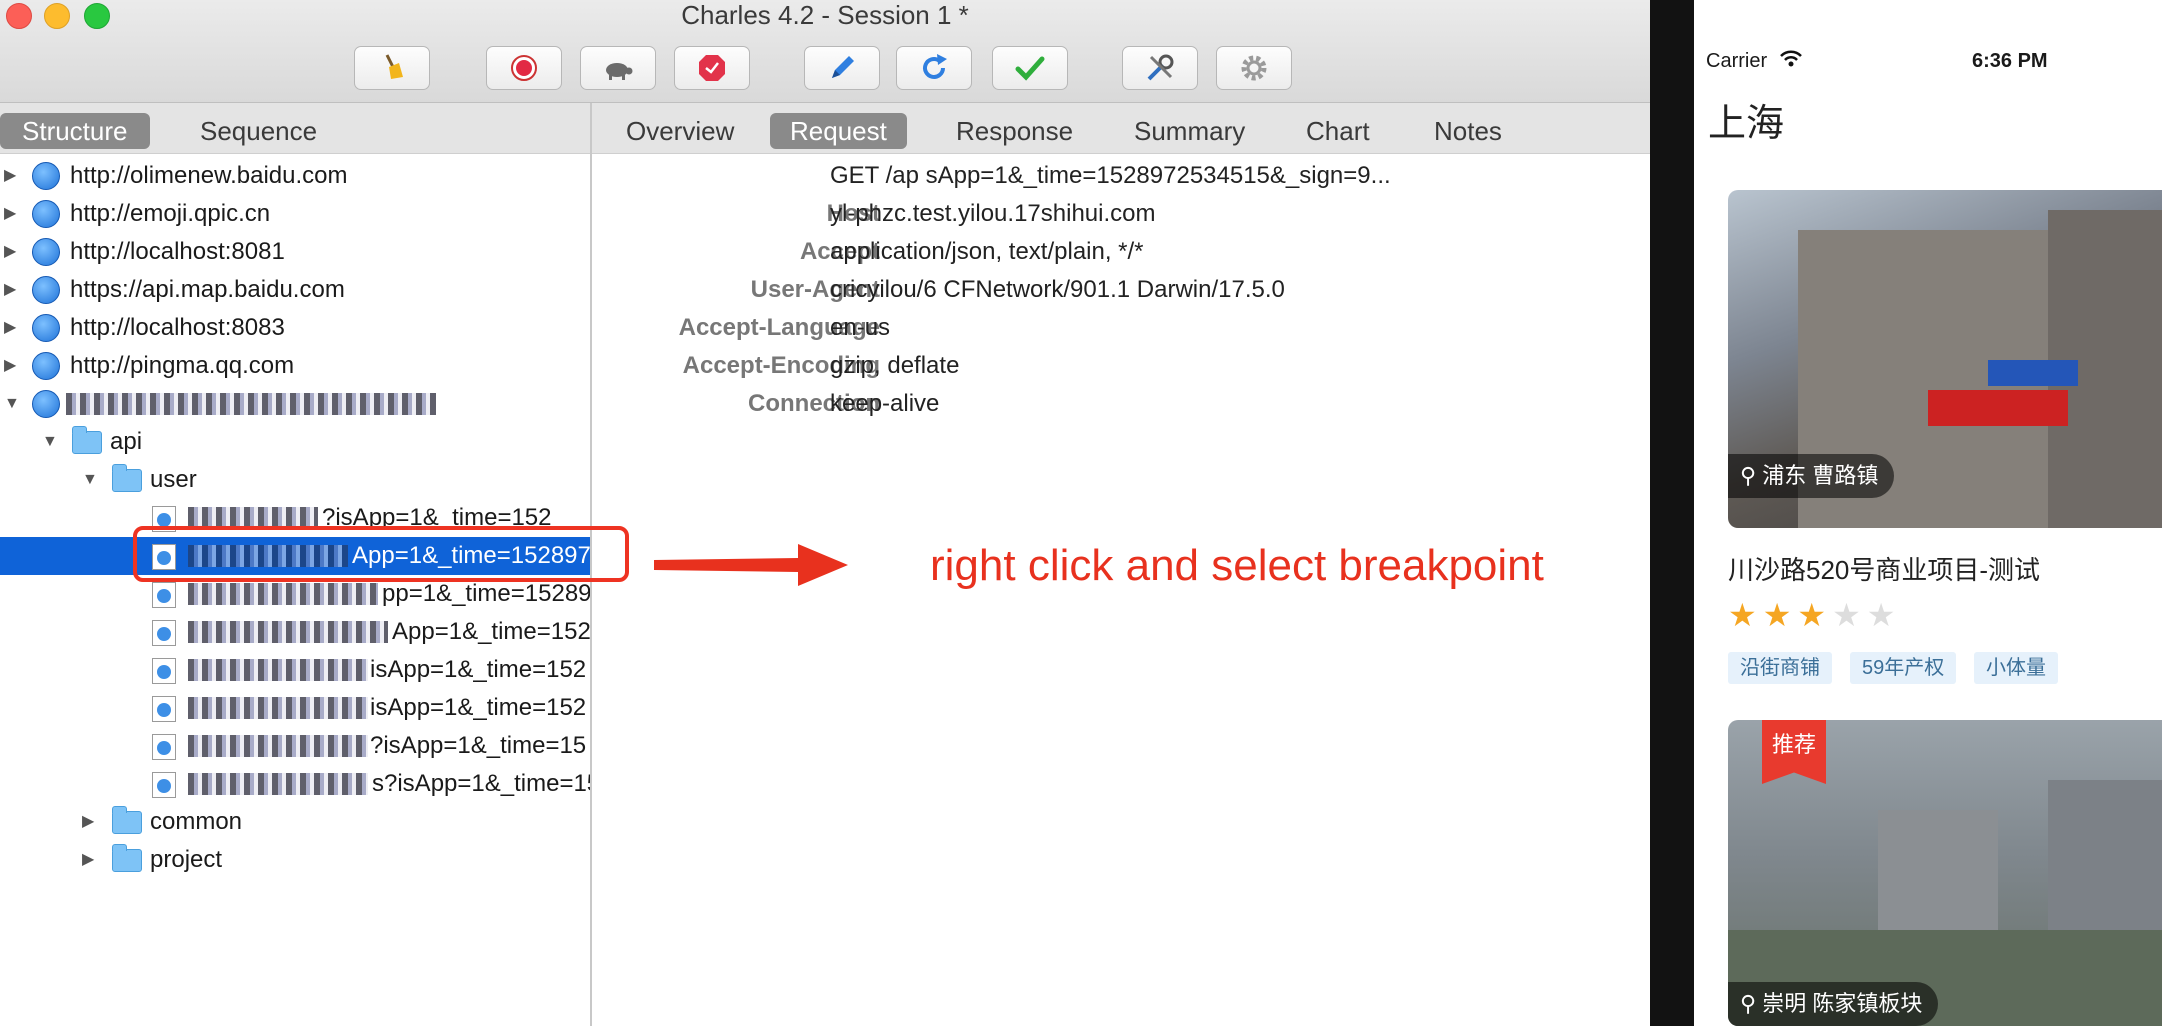 The image size is (2162, 1026). What do you see at coordinates (173, 479) in the screenshot?
I see `folder-label: user` at bounding box center [173, 479].